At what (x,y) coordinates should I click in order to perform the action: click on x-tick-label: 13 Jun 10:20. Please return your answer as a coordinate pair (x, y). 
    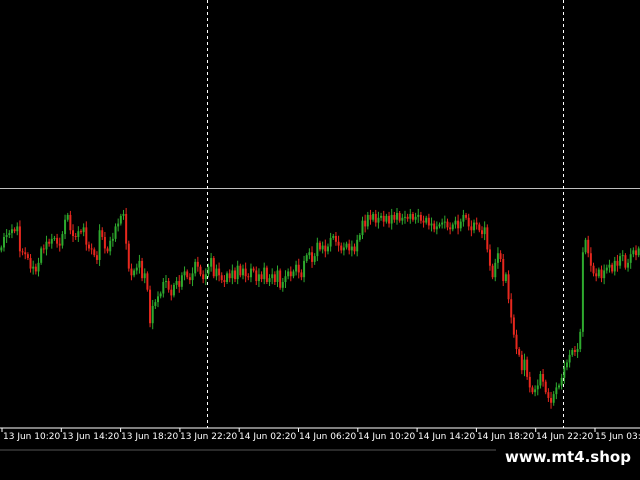
    Looking at the image, I should click on (32, 437).